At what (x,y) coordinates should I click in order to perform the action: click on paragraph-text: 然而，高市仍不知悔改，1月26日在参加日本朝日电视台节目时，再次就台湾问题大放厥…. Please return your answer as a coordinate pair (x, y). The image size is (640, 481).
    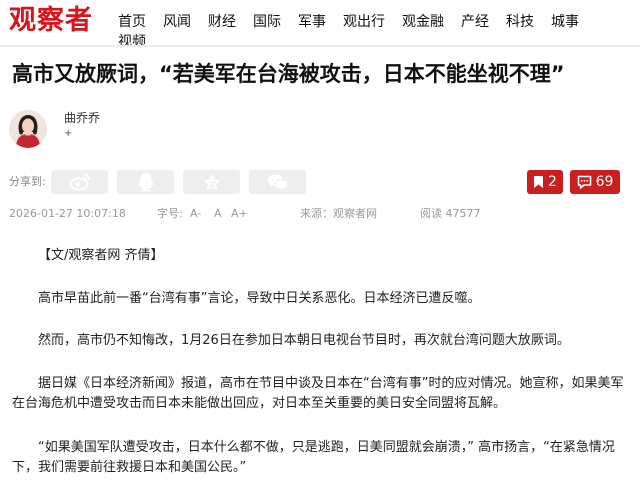
    Looking at the image, I should click on (304, 340).